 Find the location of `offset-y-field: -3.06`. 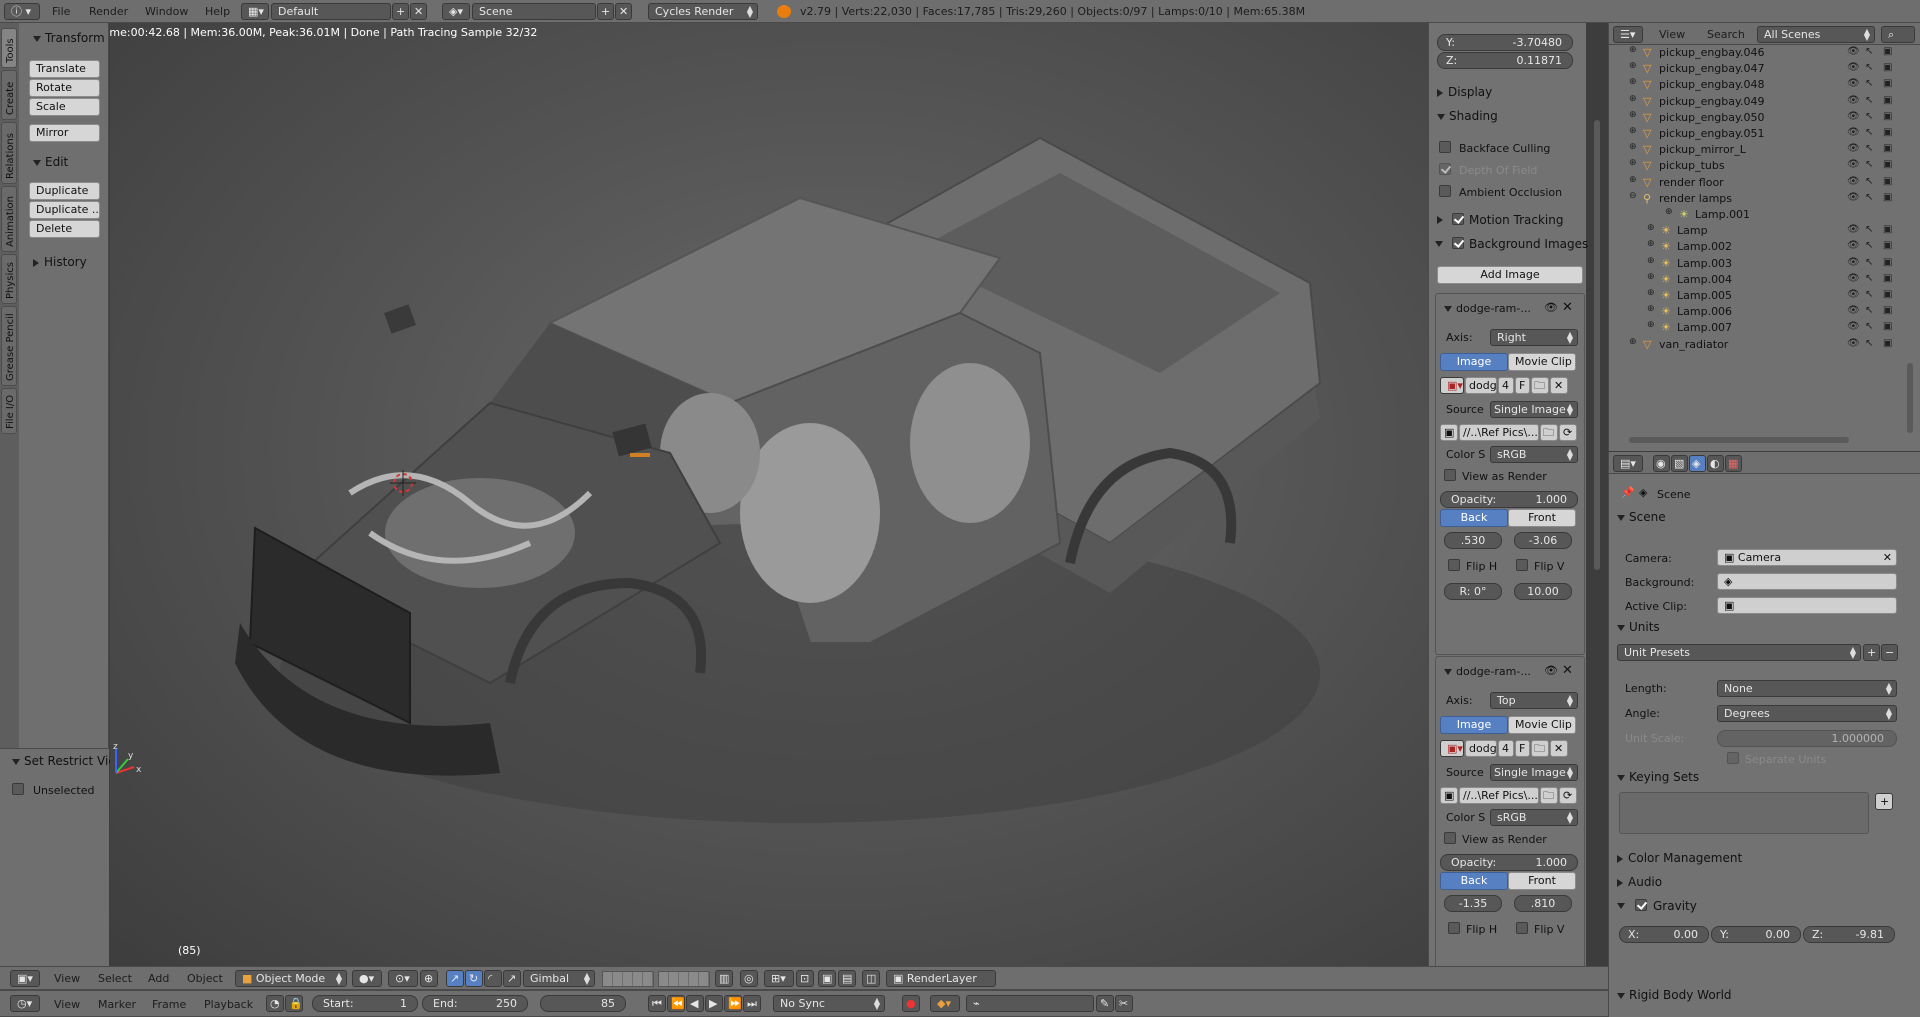

offset-y-field: -3.06 is located at coordinates (1543, 540).